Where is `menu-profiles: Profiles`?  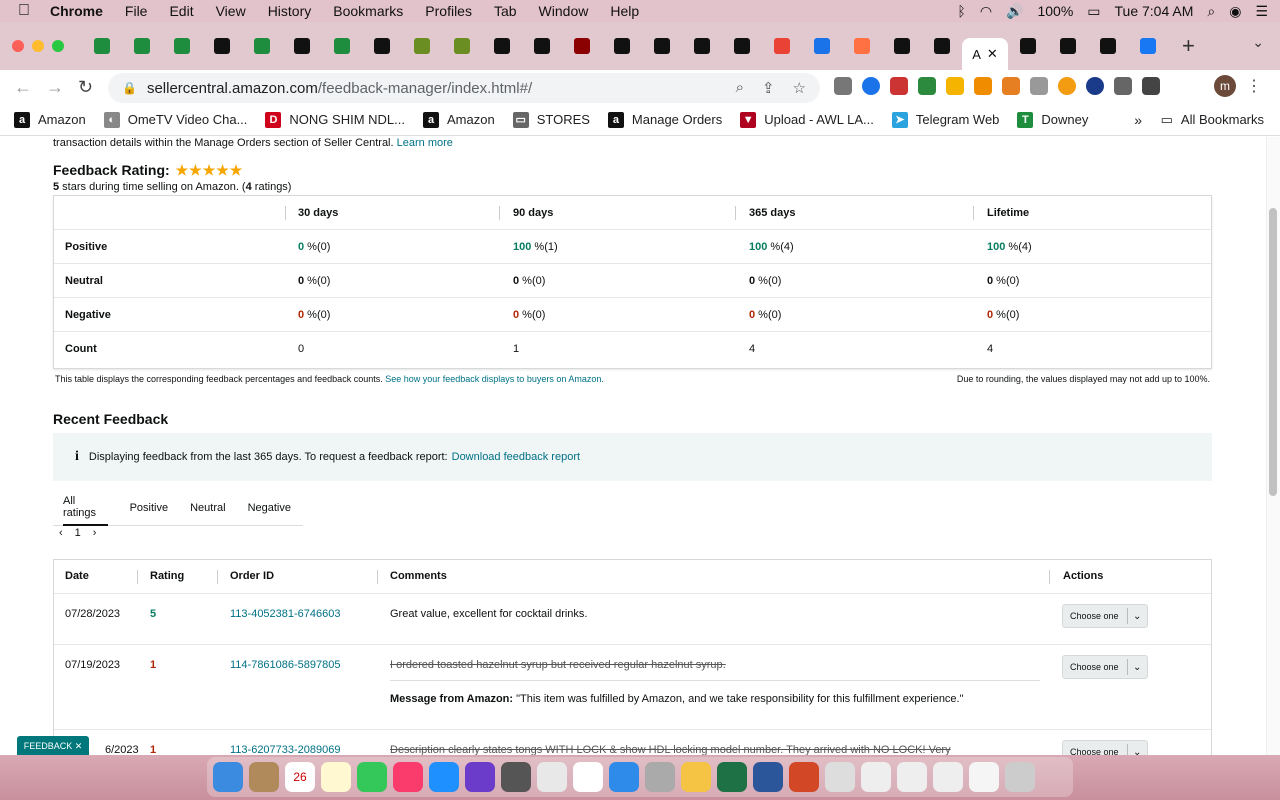
menu-profiles: Profiles is located at coordinates (448, 11).